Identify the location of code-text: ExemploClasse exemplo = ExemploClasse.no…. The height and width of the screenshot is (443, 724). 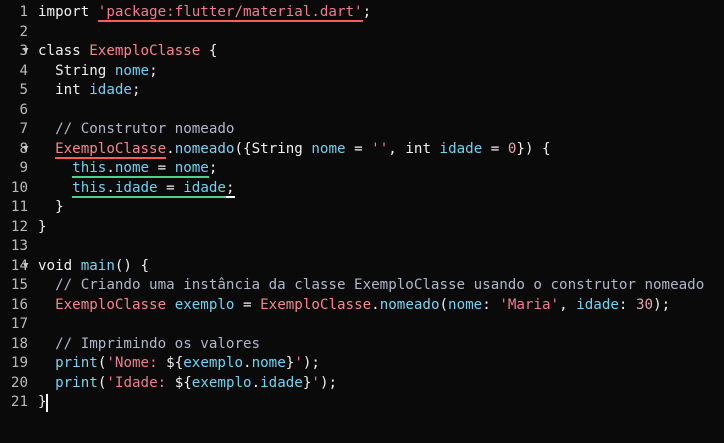
(354, 306).